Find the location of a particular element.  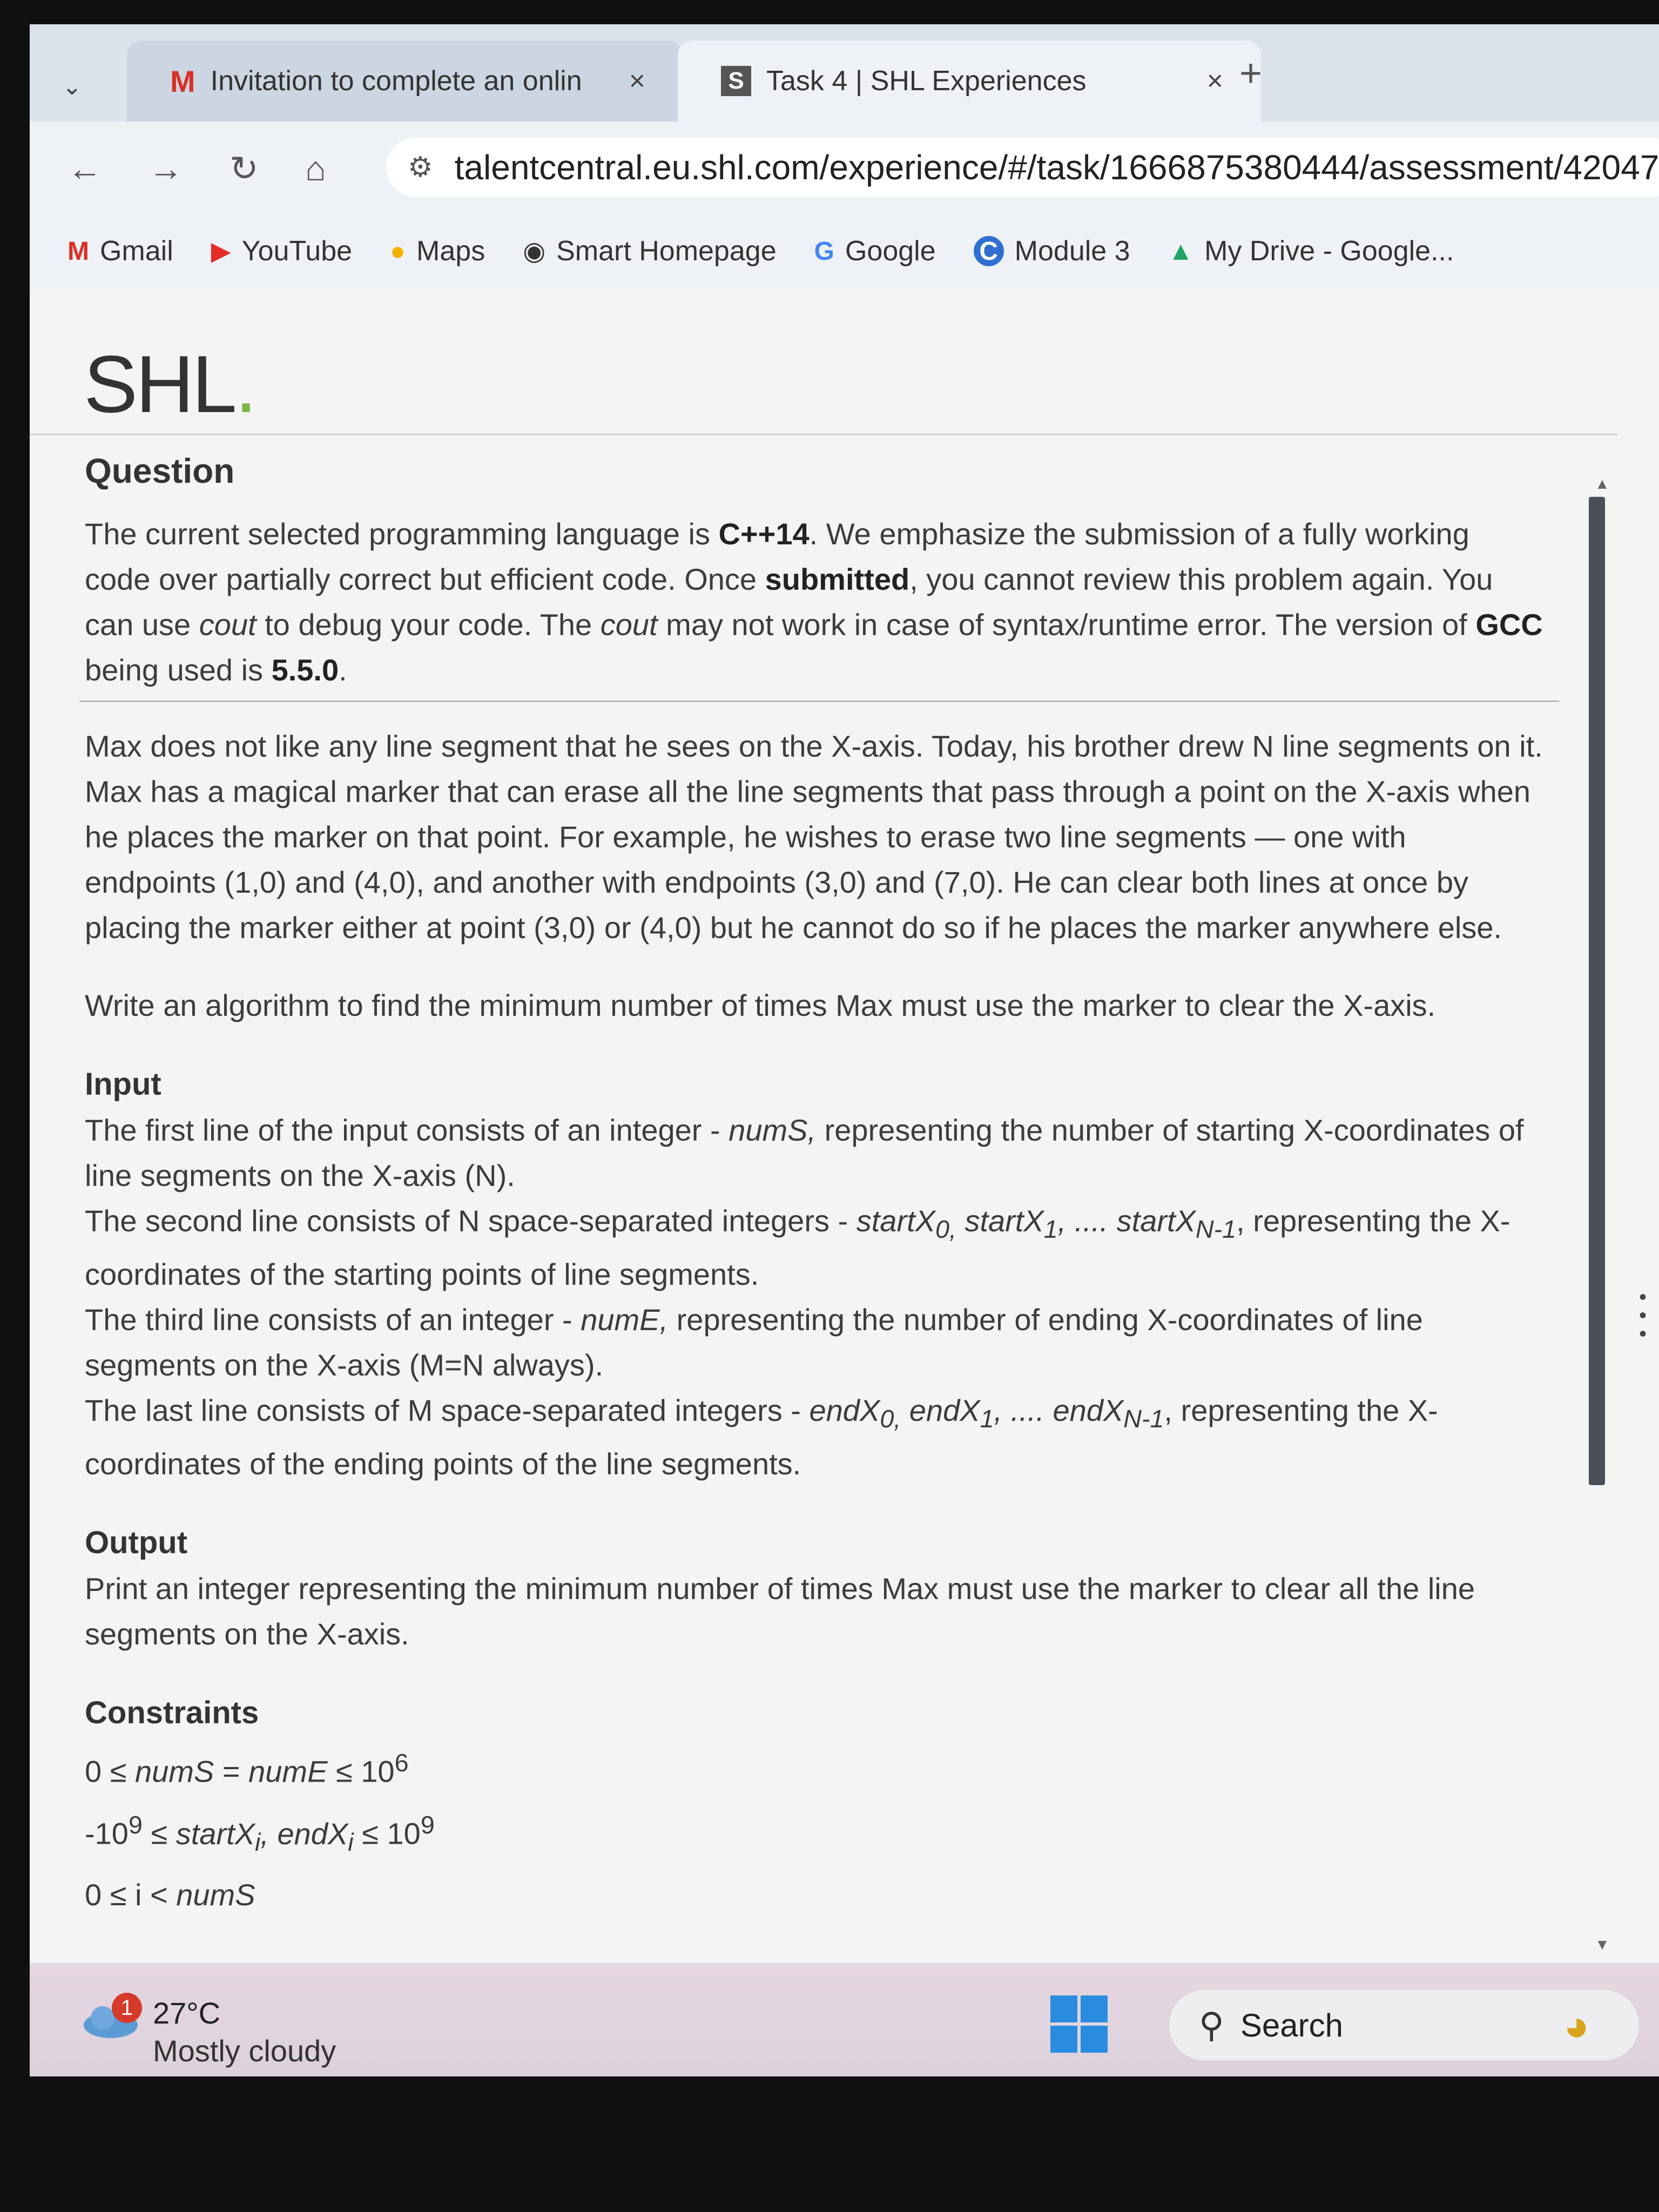

scroll-down-icon: ▼ is located at coordinates (1602, 1944).